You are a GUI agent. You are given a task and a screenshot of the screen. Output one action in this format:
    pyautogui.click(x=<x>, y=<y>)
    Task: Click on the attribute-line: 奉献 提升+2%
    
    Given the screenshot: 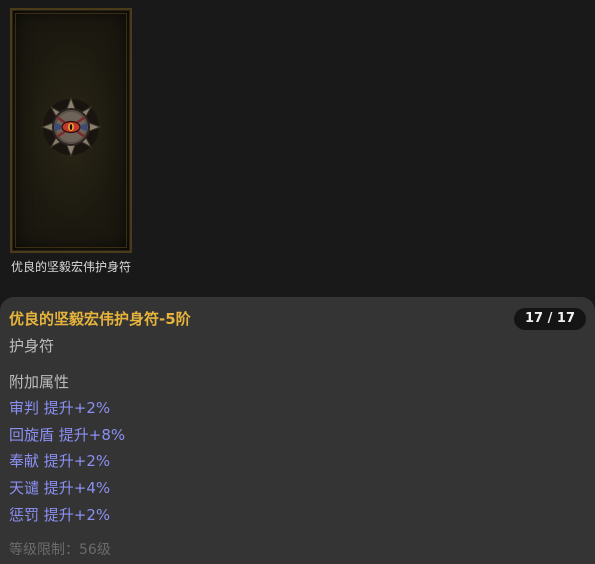 What is the action you would take?
    pyautogui.click(x=60, y=461)
    